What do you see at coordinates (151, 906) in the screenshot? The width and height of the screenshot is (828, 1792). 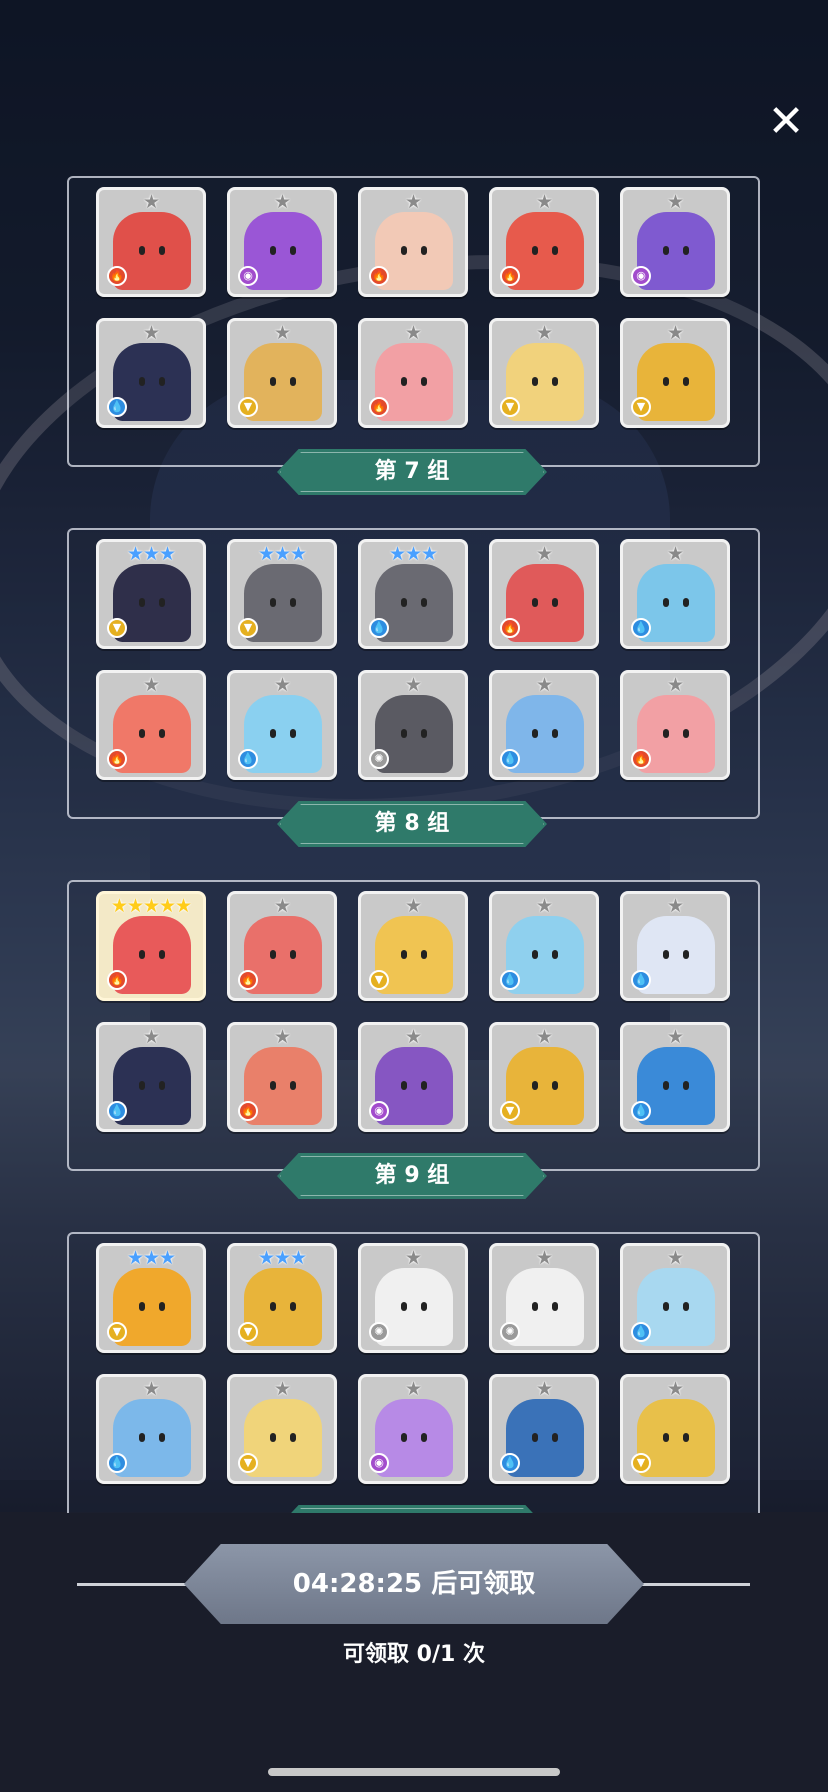 I see `star-rating: ★★★★★` at bounding box center [151, 906].